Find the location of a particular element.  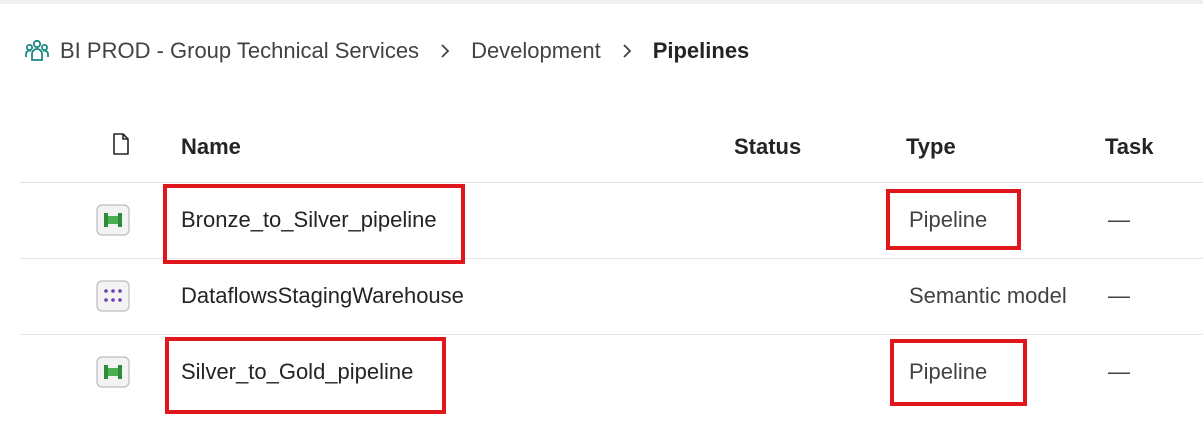

column-header-name: Name is located at coordinates (211, 147).